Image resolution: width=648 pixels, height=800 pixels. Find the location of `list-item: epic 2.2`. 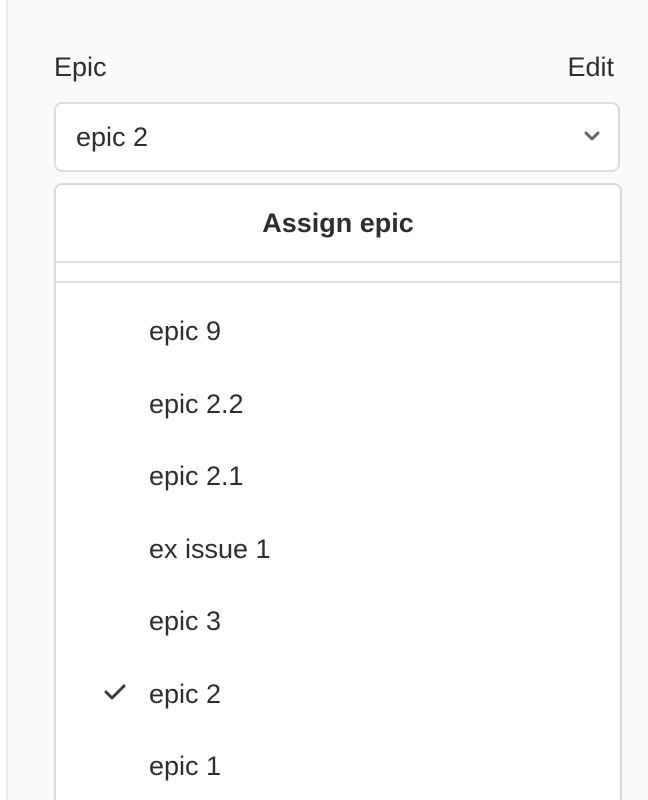

list-item: epic 2.2 is located at coordinates (338, 404).